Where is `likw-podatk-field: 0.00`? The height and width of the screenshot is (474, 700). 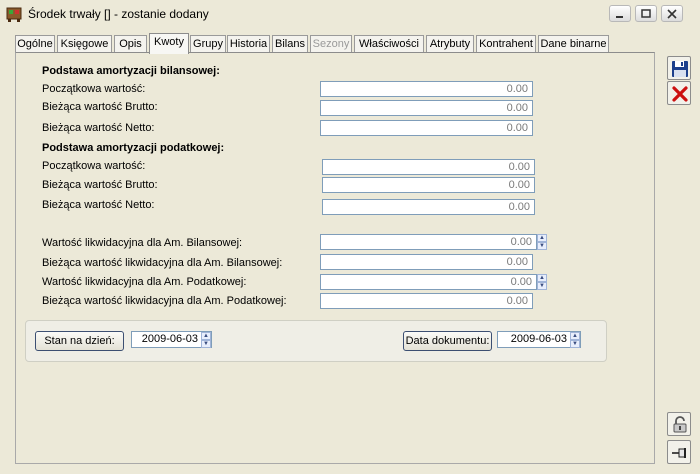 likw-podatk-field: 0.00 is located at coordinates (428, 282).